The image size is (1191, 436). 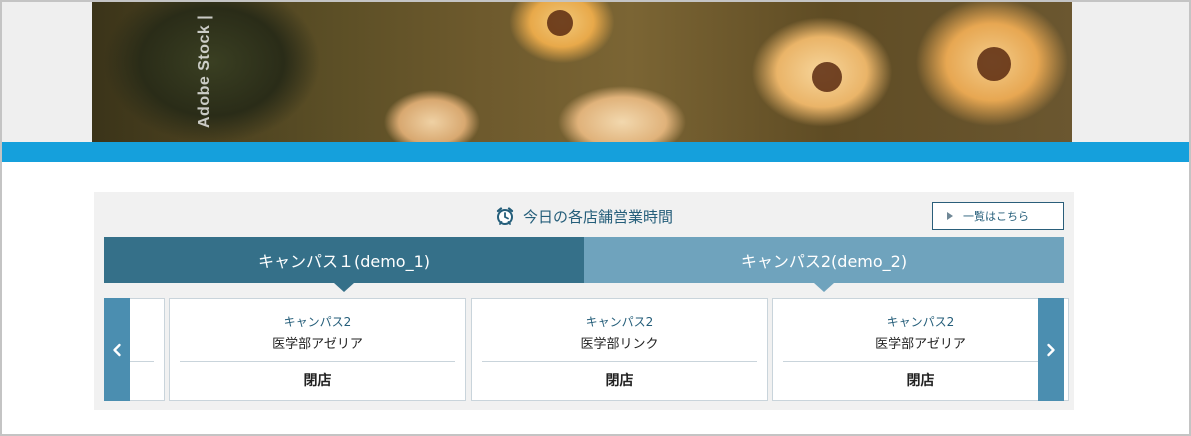 What do you see at coordinates (595, 152) in the screenshot?
I see `accent-bar` at bounding box center [595, 152].